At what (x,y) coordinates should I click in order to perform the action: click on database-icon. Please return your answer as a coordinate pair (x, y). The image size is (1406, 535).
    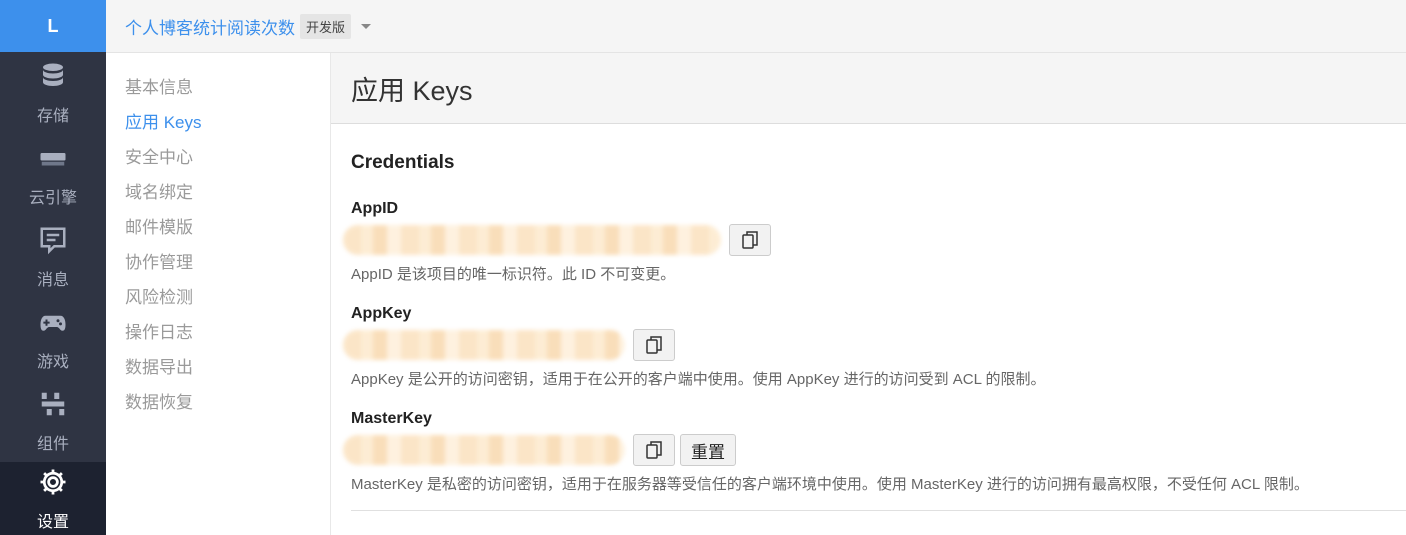
    Looking at the image, I should click on (53, 78).